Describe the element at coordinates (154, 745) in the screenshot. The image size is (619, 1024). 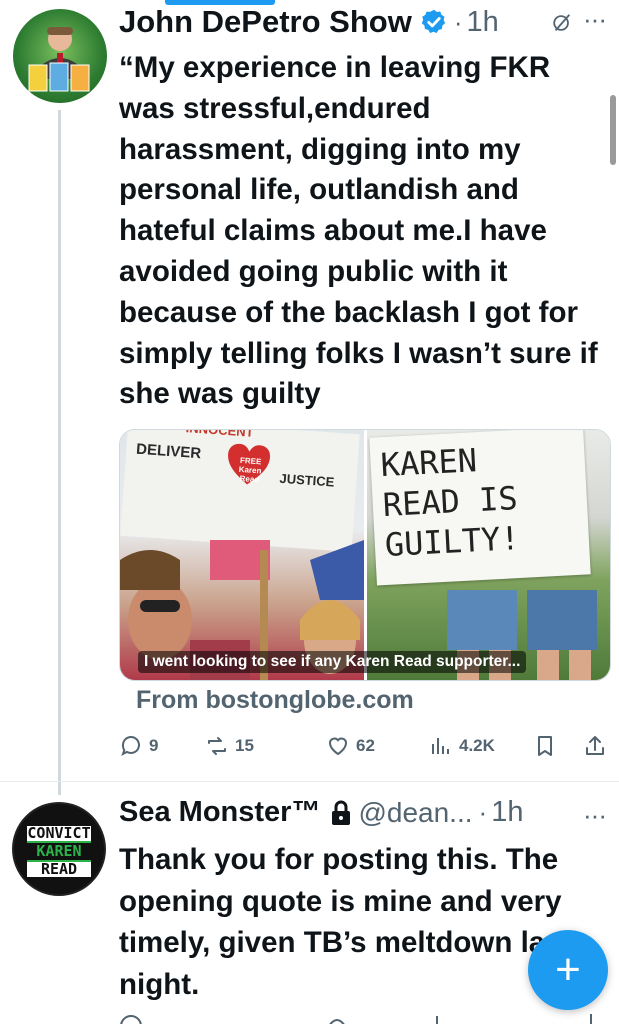
I see `reply-count: 9` at that location.